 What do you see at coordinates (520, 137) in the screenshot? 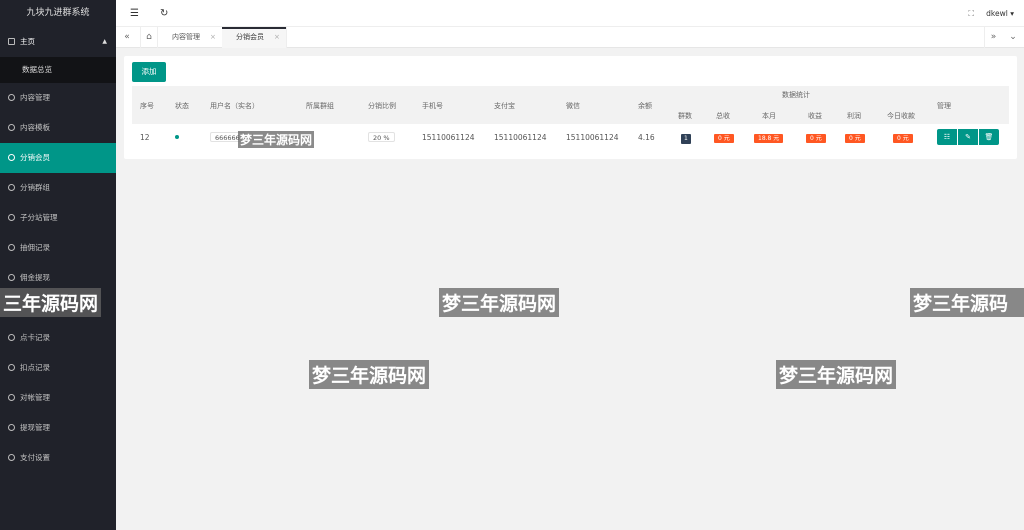
I see `cell-alipay: 15110061124` at bounding box center [520, 137].